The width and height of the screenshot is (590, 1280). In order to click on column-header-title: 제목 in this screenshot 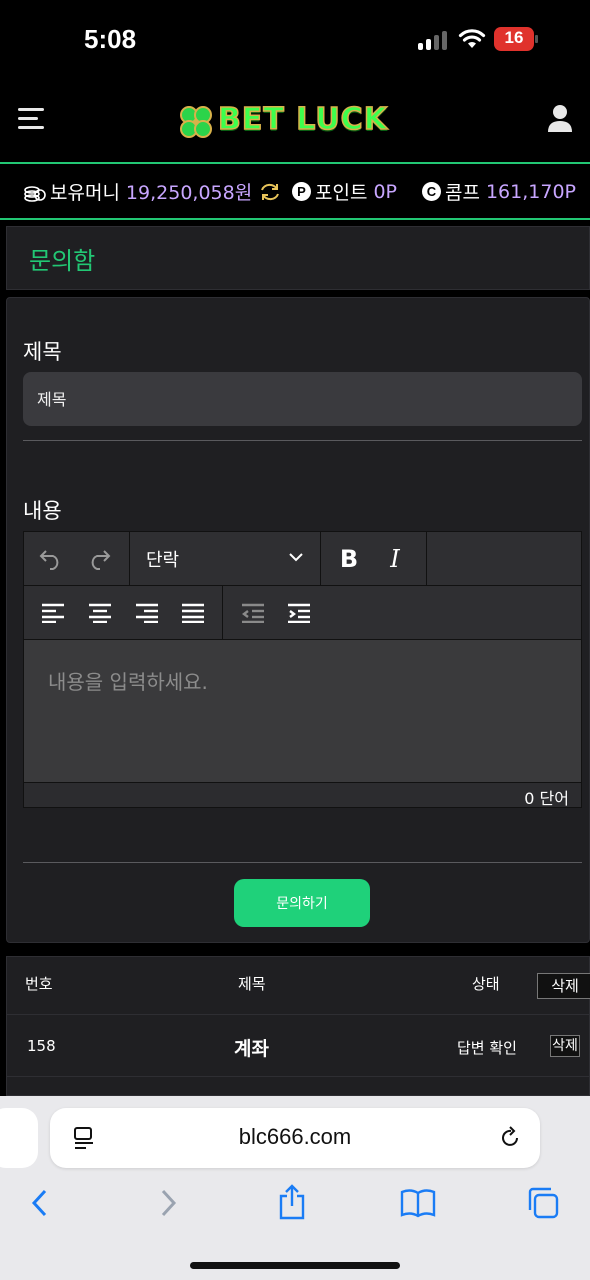, I will do `click(252, 984)`.